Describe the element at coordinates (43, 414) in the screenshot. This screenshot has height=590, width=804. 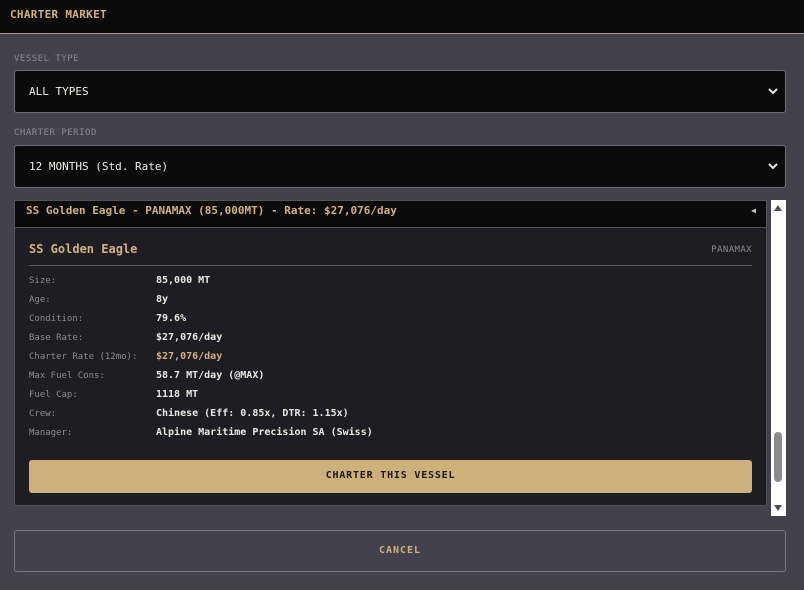
I see `spec-key: Crew:` at that location.